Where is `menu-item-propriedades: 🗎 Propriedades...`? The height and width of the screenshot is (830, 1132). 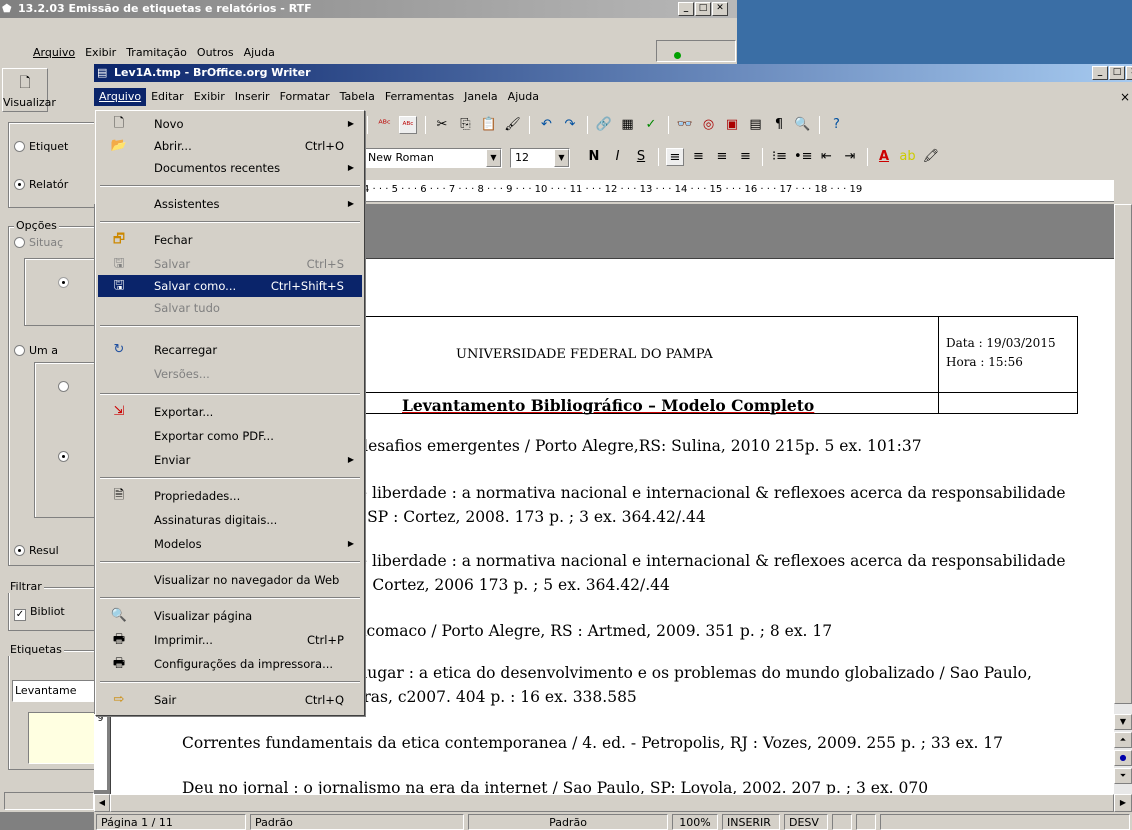 menu-item-propriedades: 🗎 Propriedades... is located at coordinates (230, 496).